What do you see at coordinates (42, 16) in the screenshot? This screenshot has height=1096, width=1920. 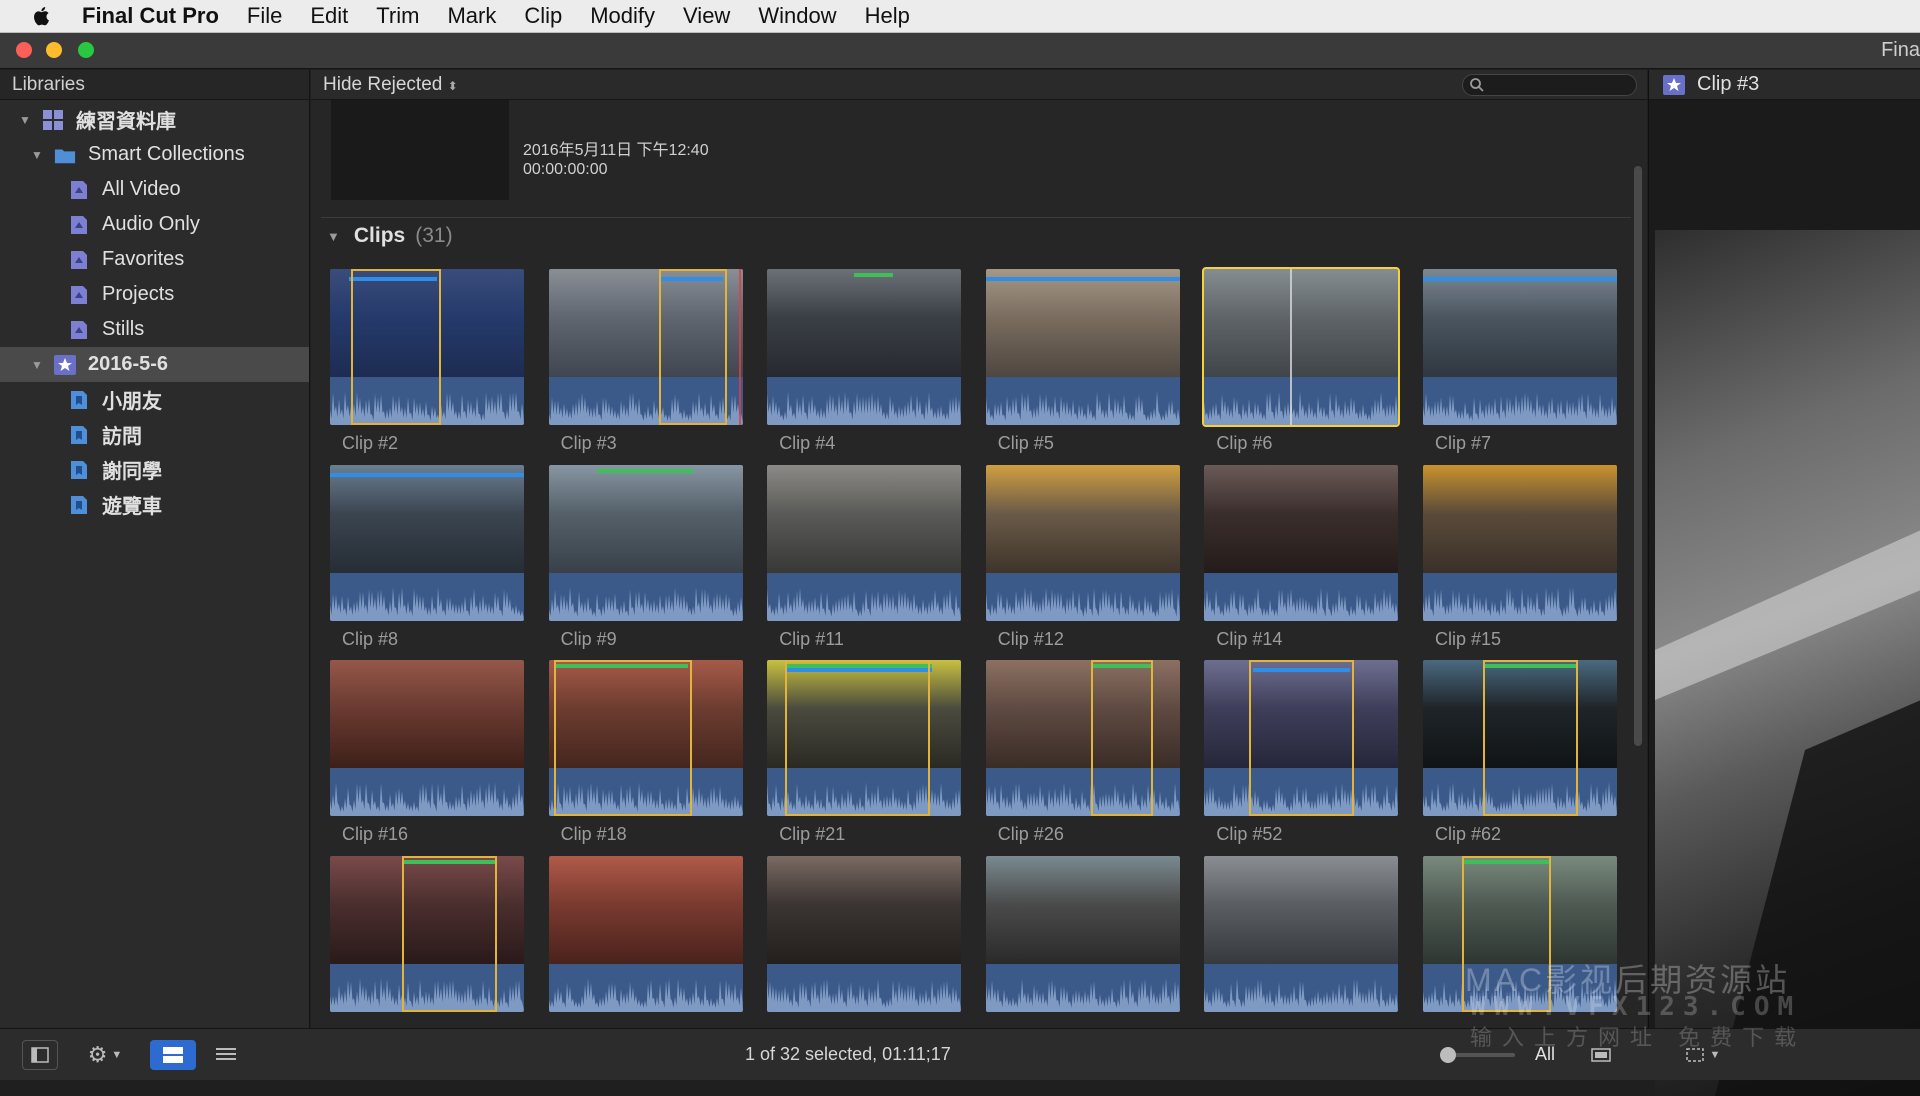 I see `apple-icon` at bounding box center [42, 16].